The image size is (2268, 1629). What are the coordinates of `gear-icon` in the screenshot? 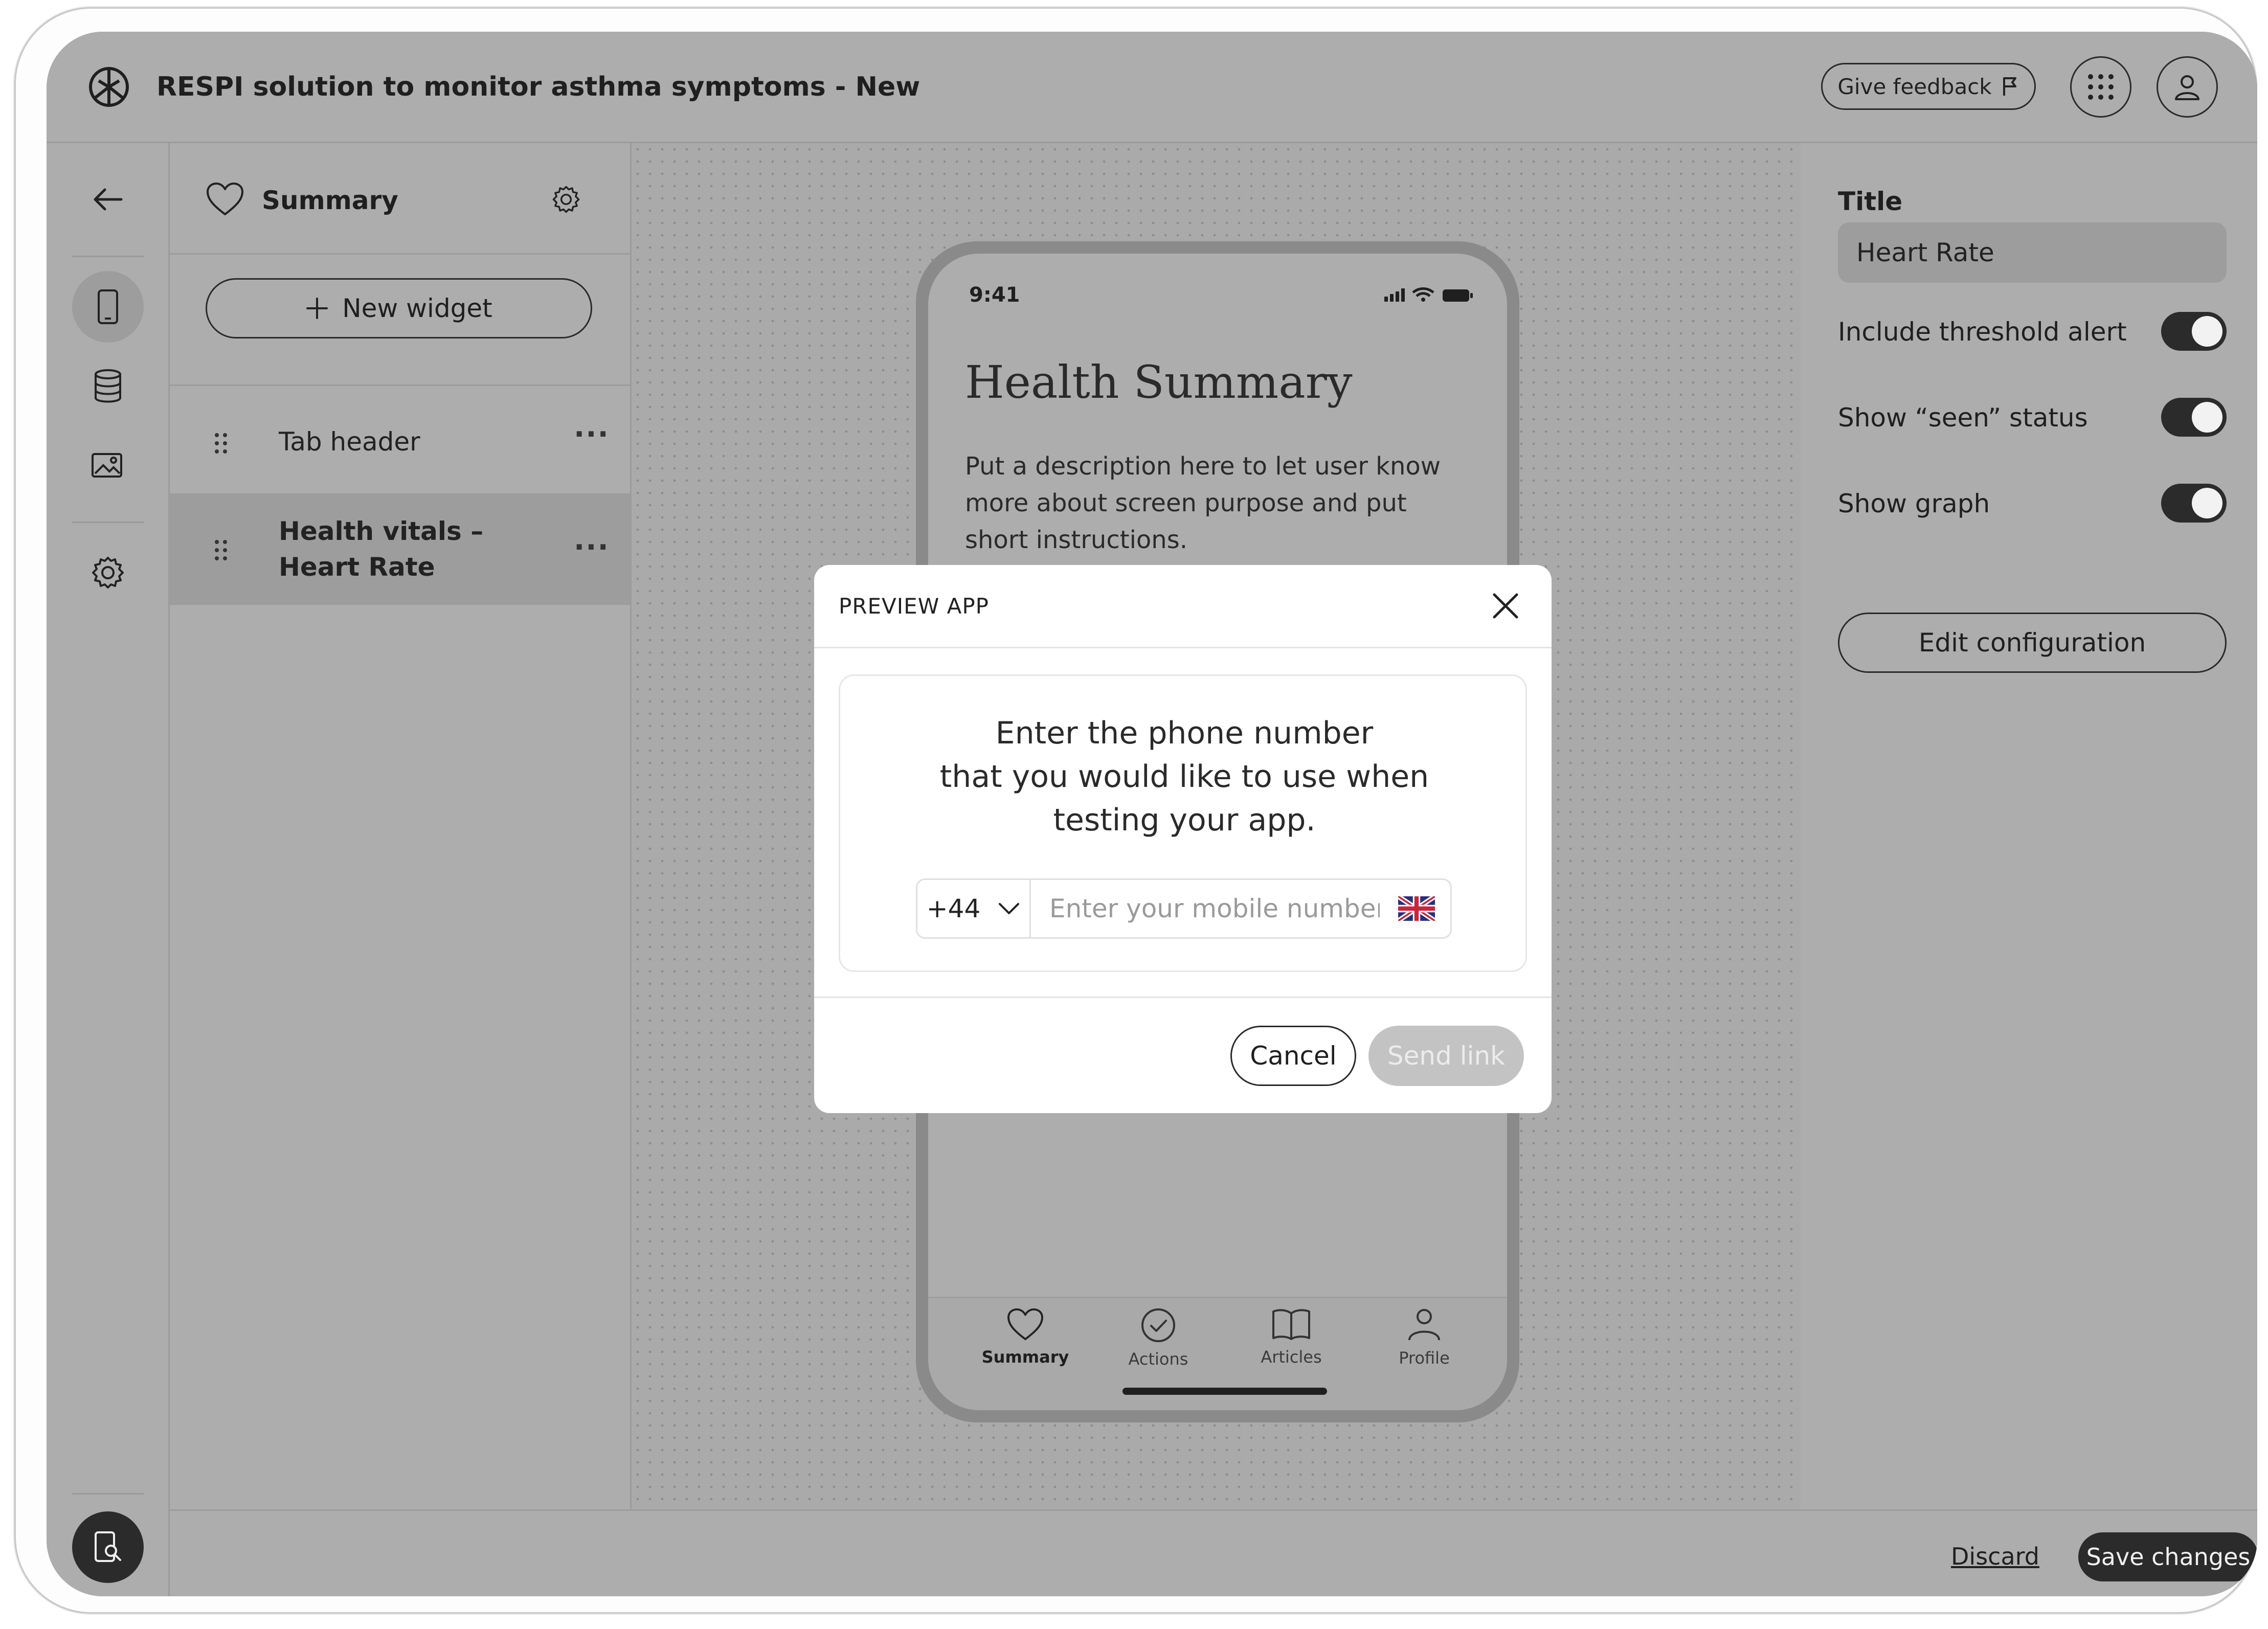 It's located at (108, 573).